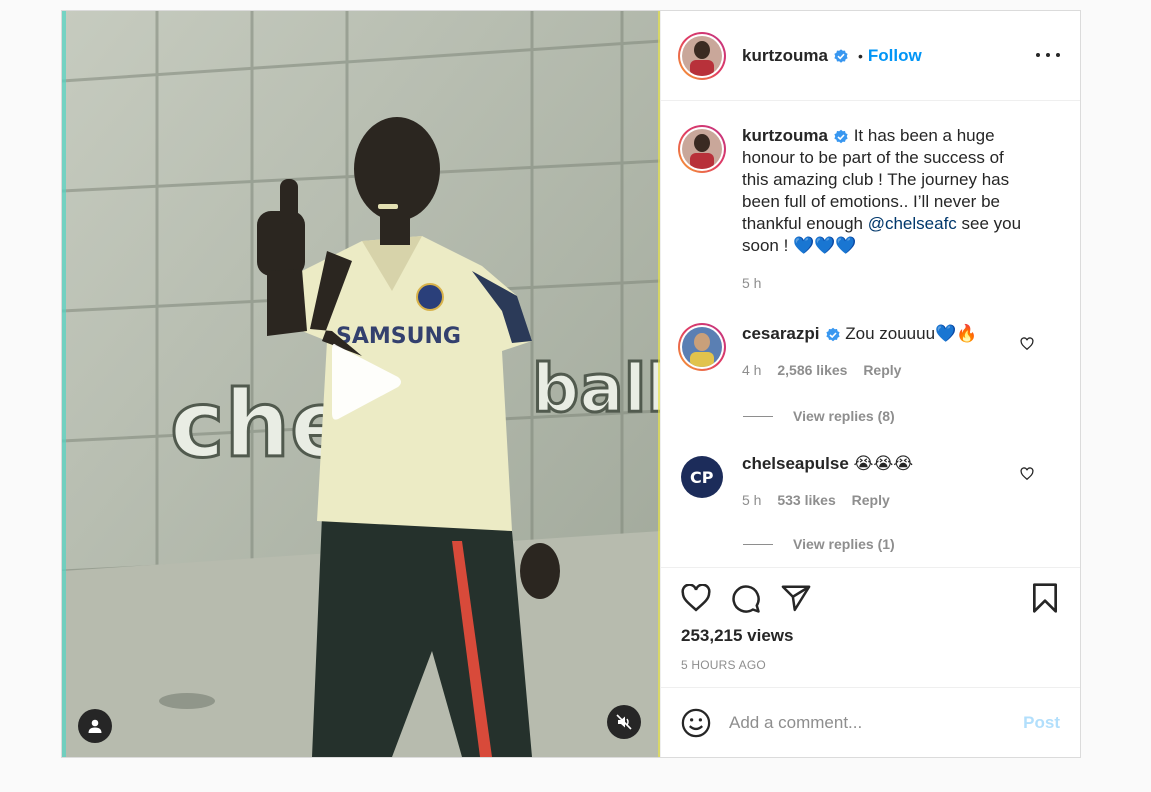 This screenshot has height=792, width=1151. What do you see at coordinates (751, 500) in the screenshot?
I see `comment-time: 5 h` at bounding box center [751, 500].